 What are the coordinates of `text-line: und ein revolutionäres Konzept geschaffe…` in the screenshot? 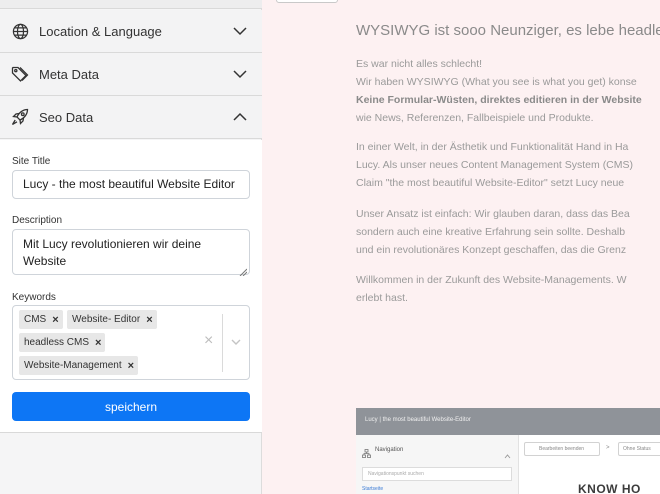 It's located at (491, 250).